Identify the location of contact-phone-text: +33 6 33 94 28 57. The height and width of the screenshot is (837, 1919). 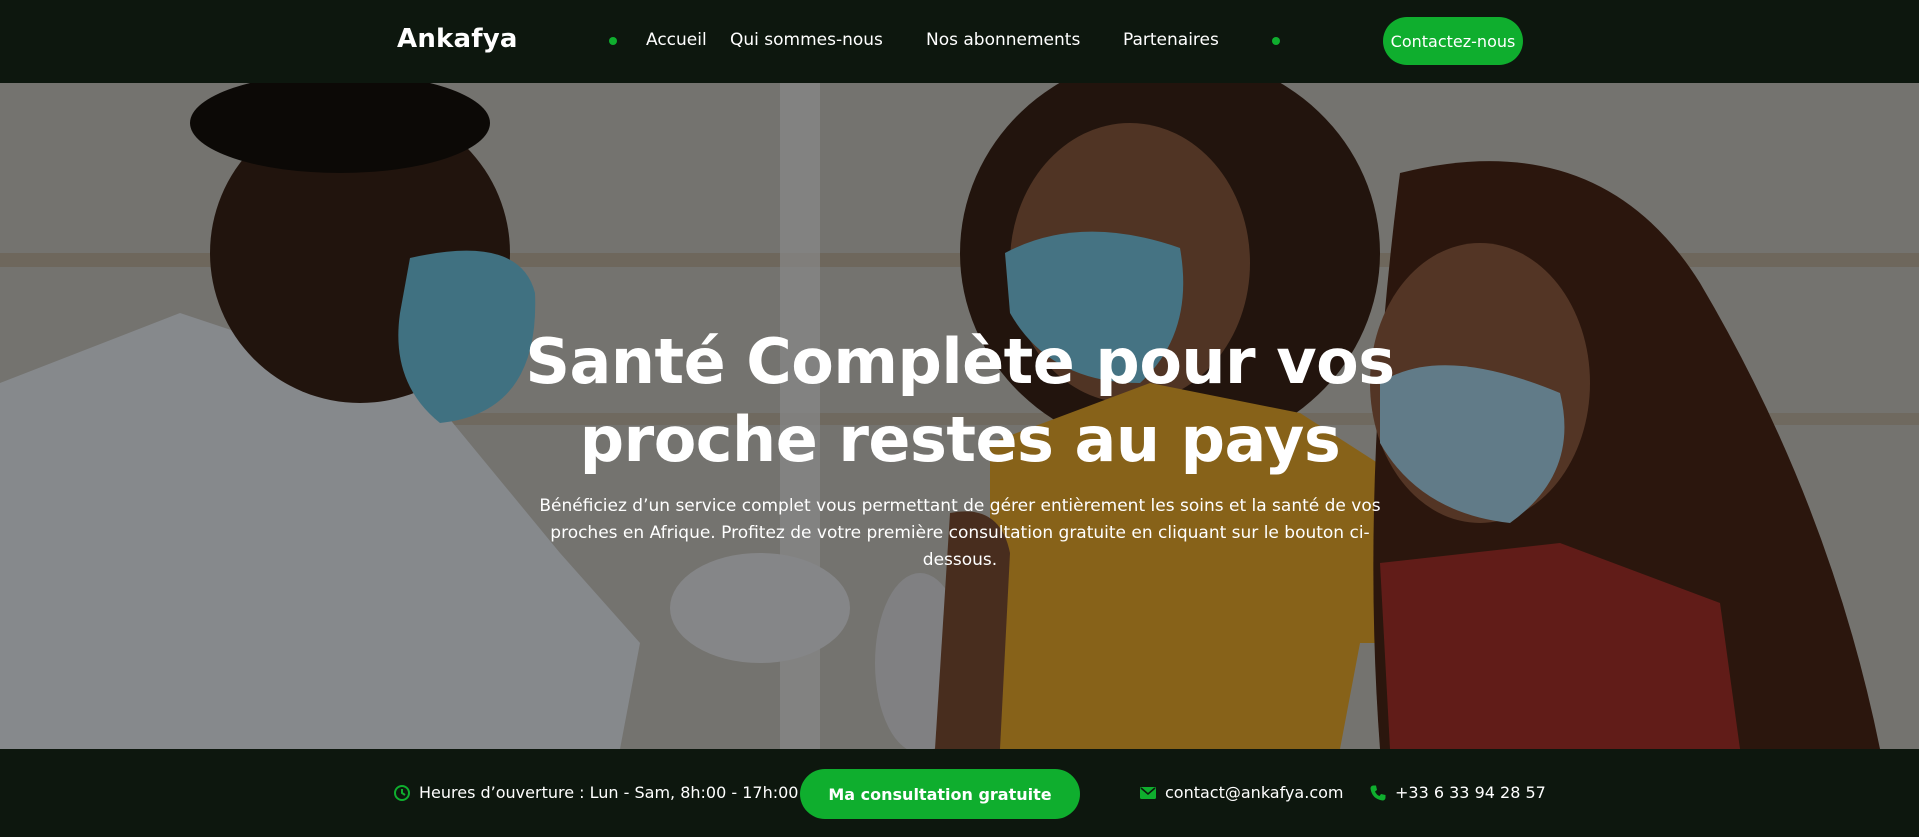
(1470, 792).